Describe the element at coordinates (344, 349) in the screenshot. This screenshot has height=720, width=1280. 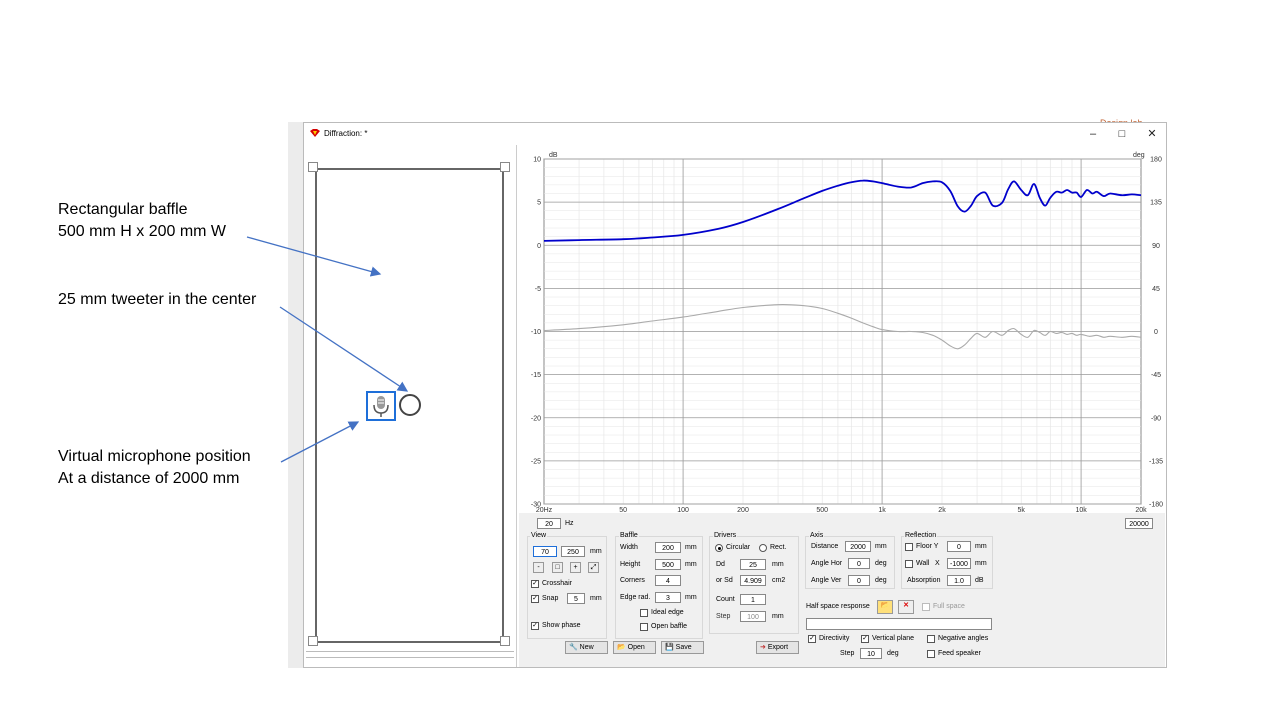
I see `tweeter-arrow` at that location.